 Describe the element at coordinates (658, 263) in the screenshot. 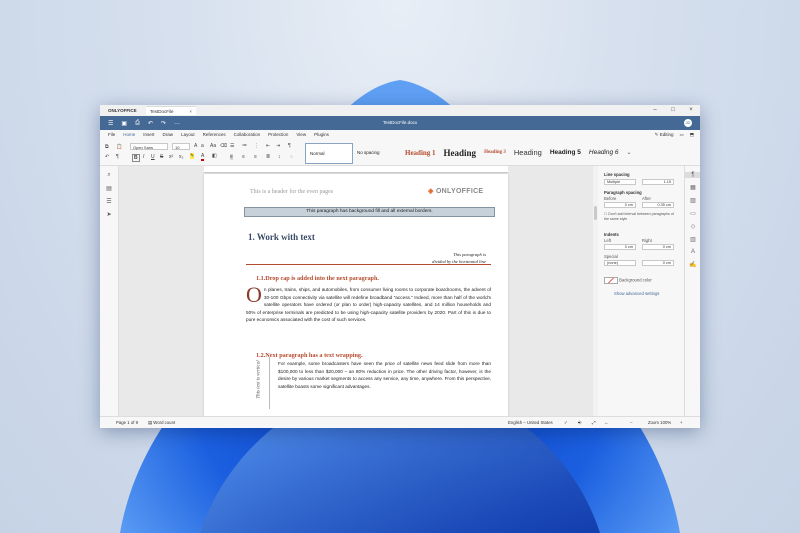

I see `special-input: 0 cm` at that location.